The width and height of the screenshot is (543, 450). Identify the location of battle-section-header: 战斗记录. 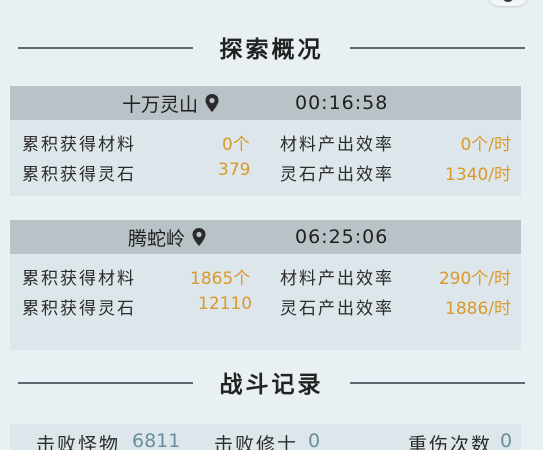
(271, 382).